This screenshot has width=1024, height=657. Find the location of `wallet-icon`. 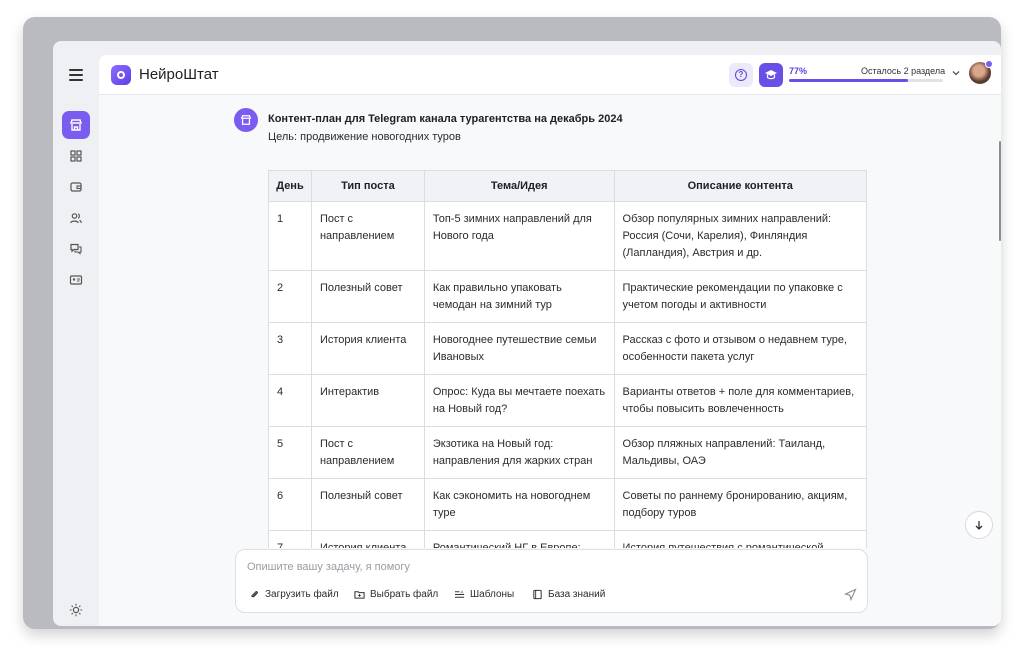

wallet-icon is located at coordinates (76, 187).